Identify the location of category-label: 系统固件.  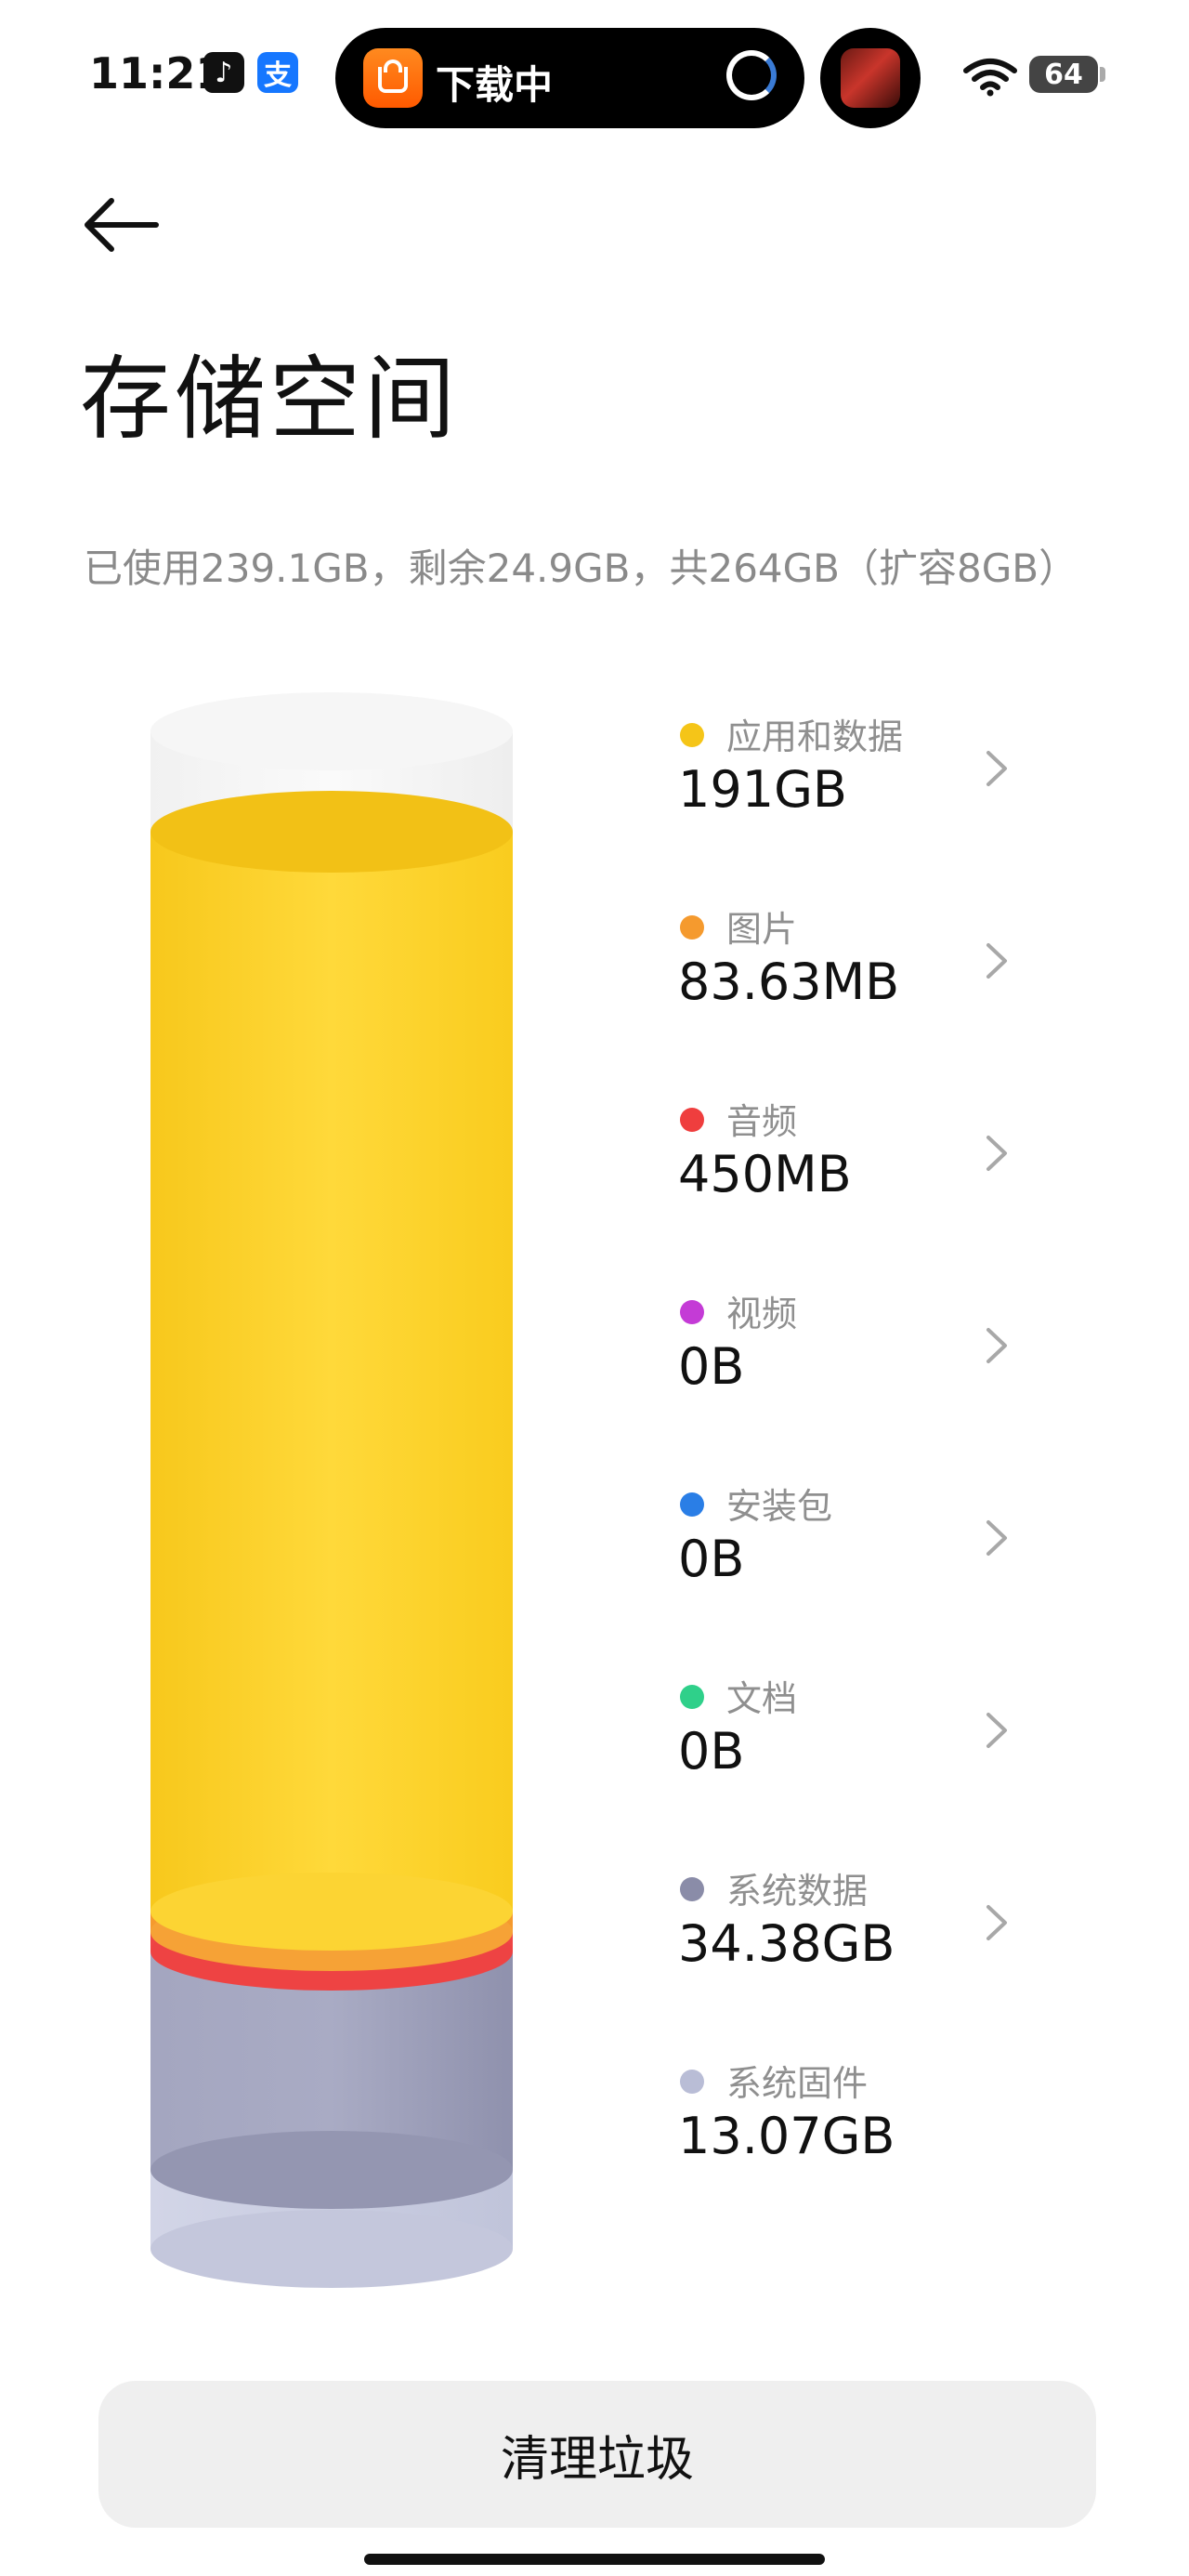
(797, 2083).